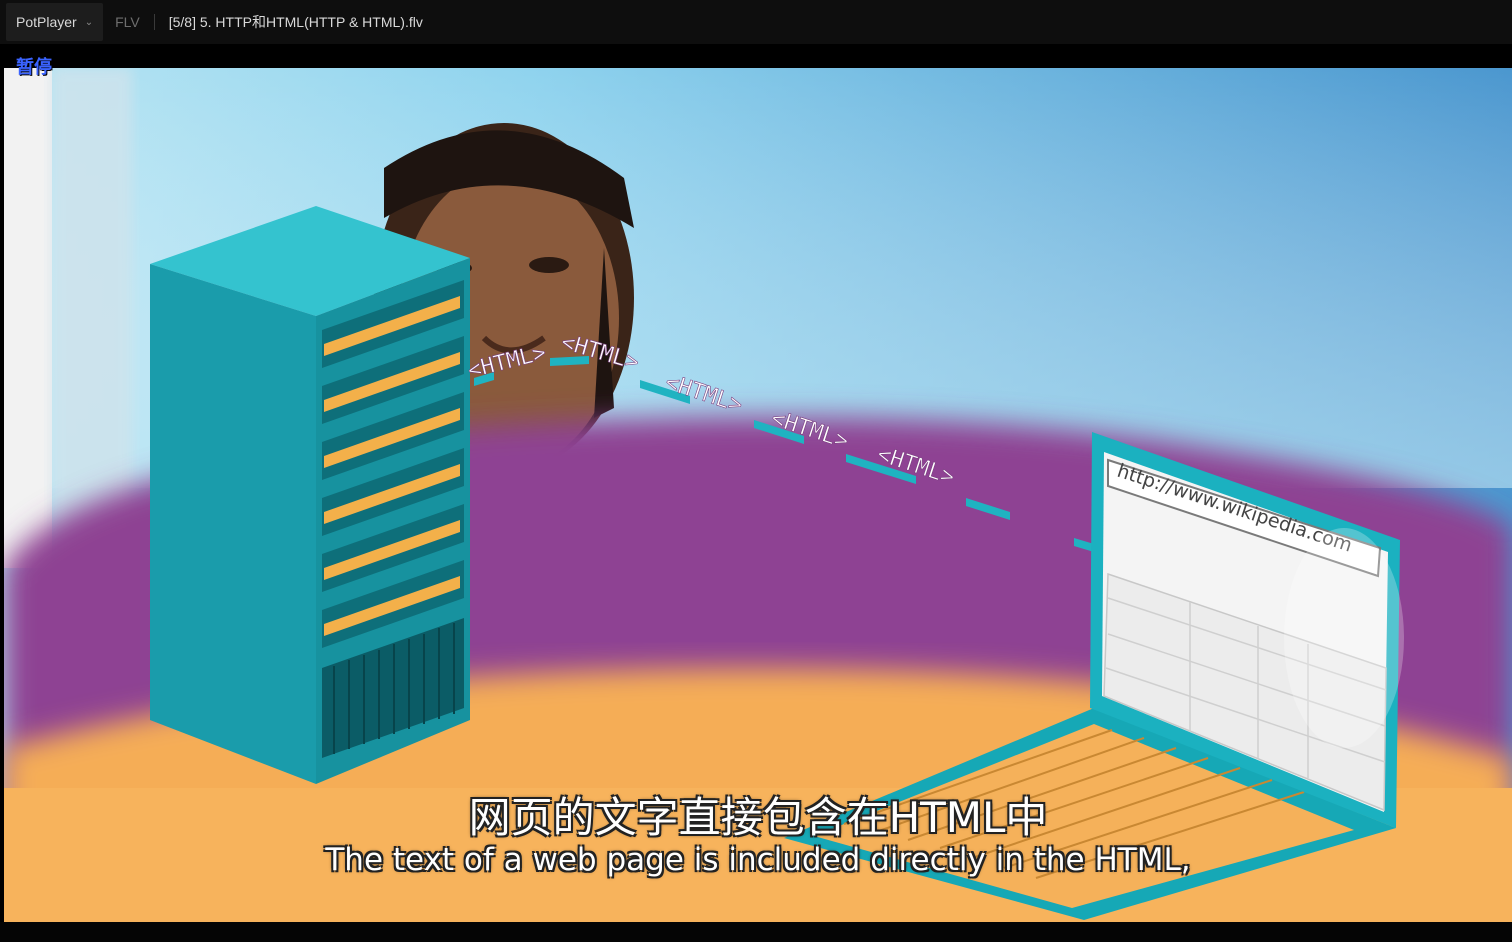 Image resolution: width=1512 pixels, height=942 pixels. I want to click on chevron-down-icon: ⌄, so click(89, 22).